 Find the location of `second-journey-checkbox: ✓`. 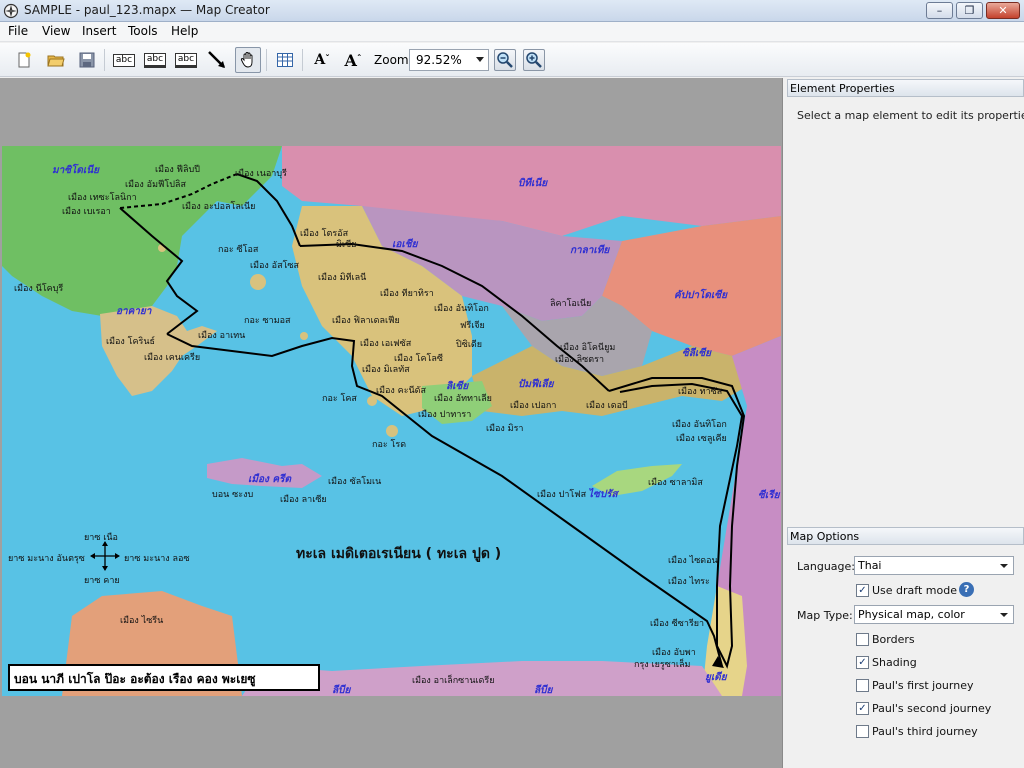

second-journey-checkbox: ✓ is located at coordinates (862, 708).